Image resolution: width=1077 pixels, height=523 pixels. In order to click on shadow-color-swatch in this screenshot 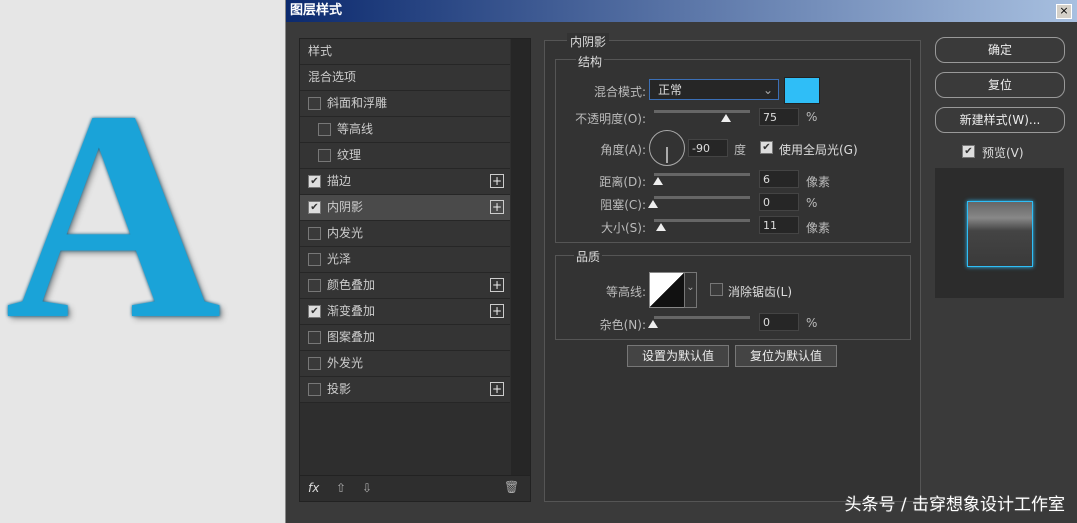, I will do `click(802, 90)`.